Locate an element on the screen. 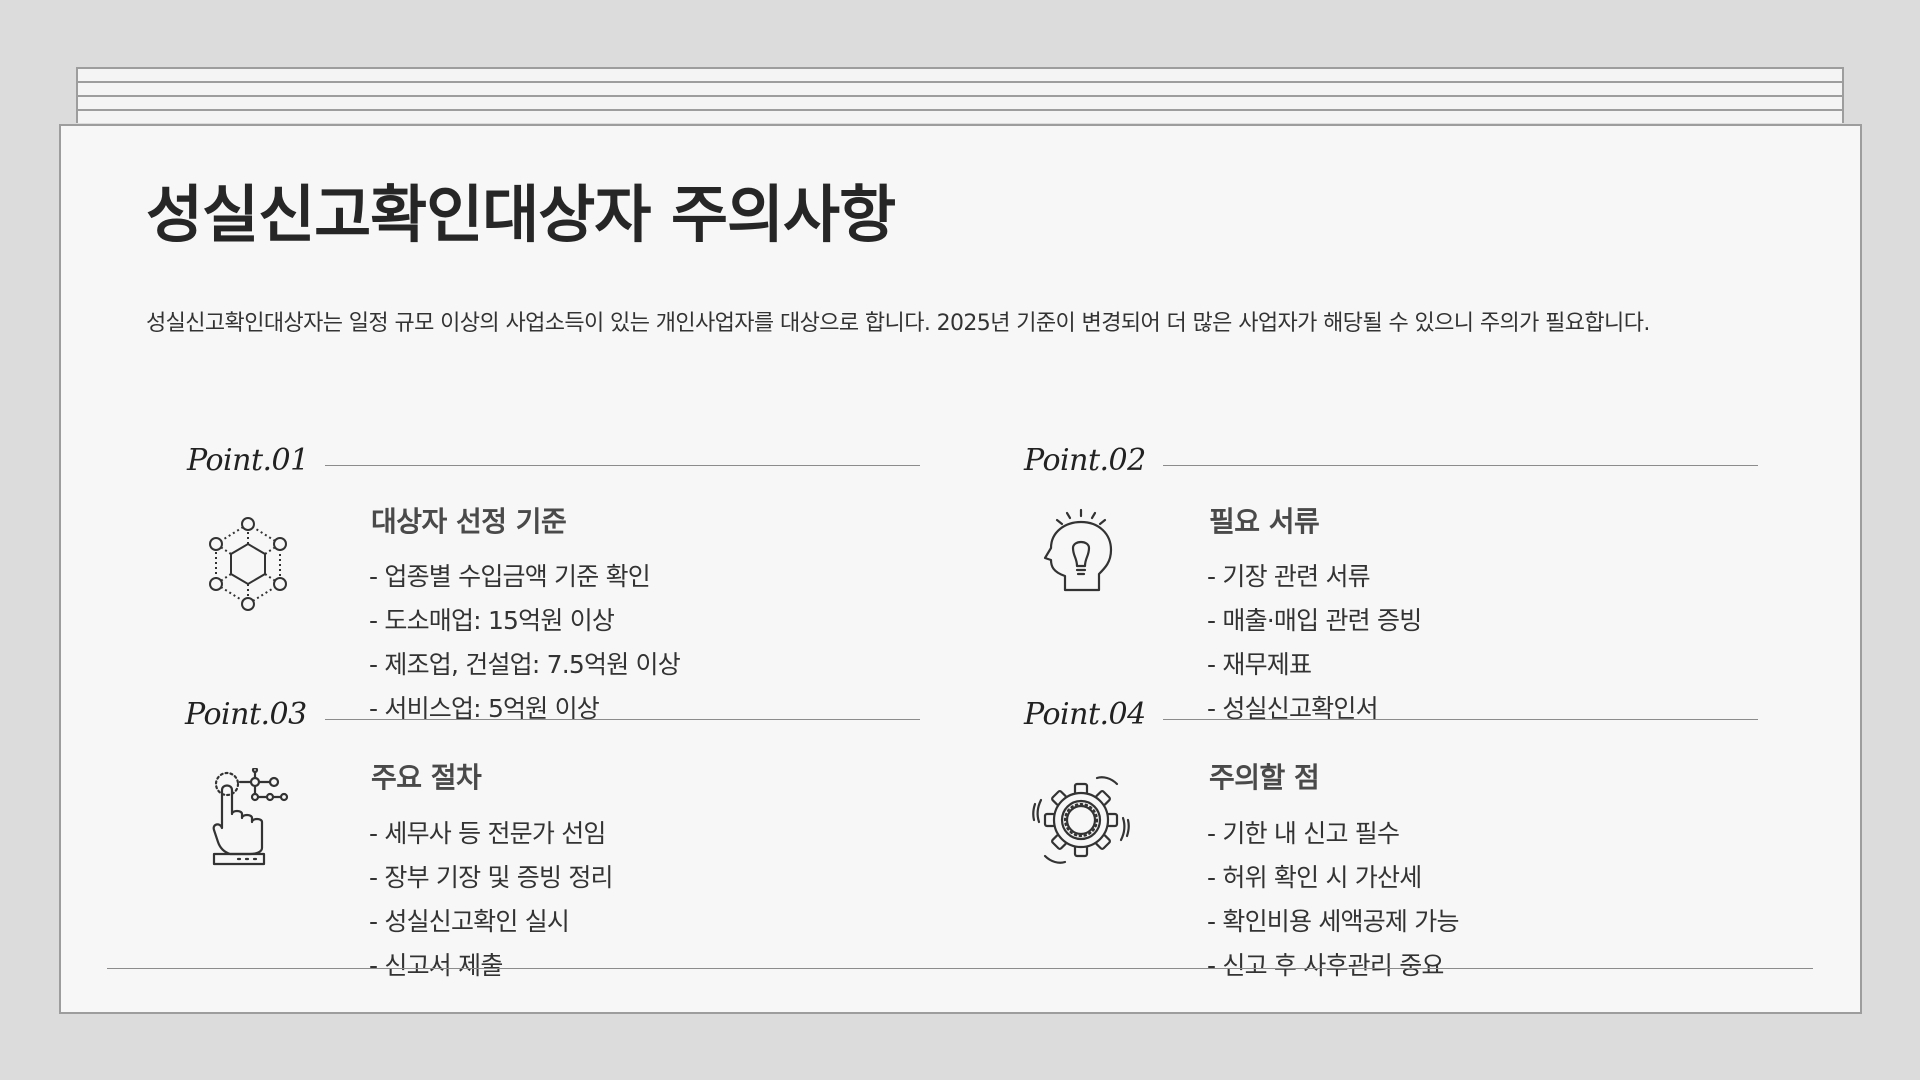 The image size is (1920, 1080). list-item: - 제조업, 건설업: 7.5억원 이상 is located at coordinates (525, 664).